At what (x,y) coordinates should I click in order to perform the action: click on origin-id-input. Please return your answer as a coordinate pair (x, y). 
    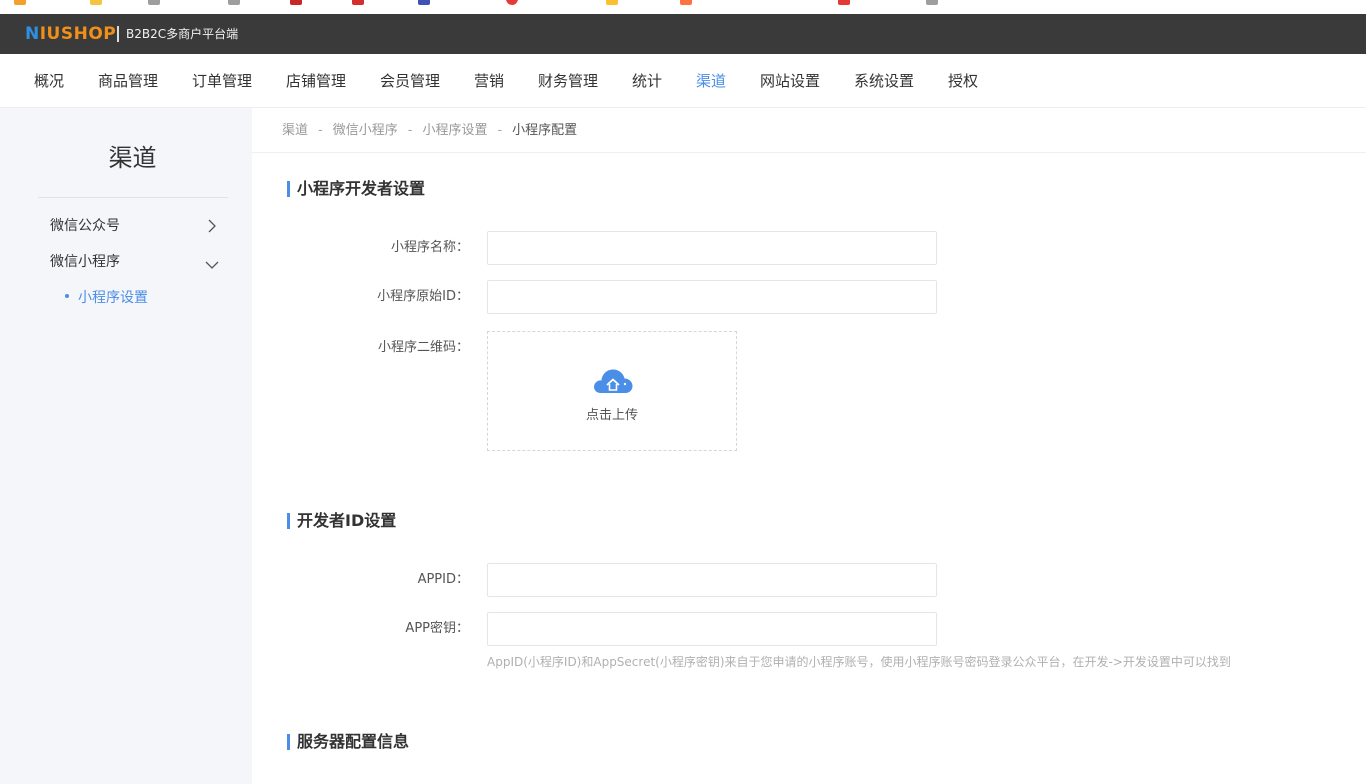
    Looking at the image, I should click on (712, 297).